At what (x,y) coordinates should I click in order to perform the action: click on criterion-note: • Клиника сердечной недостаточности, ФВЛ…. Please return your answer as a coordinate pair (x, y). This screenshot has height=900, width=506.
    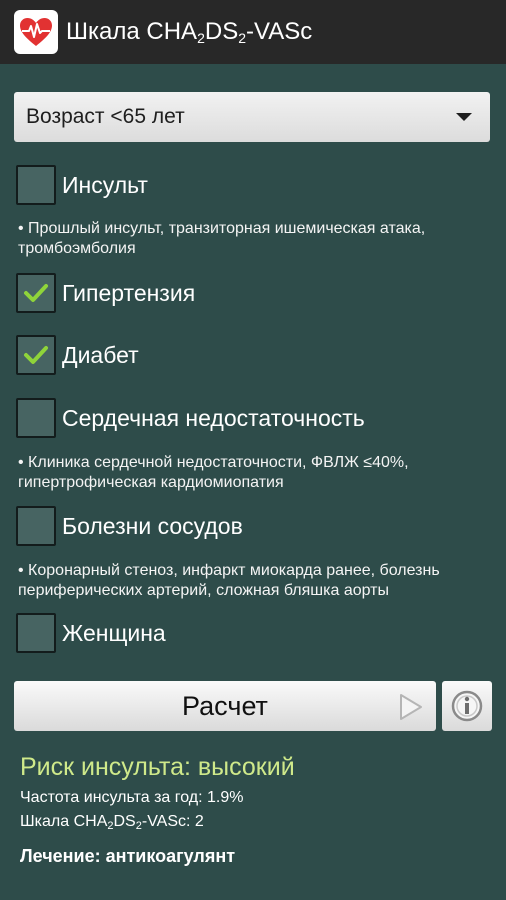
    Looking at the image, I should click on (213, 472).